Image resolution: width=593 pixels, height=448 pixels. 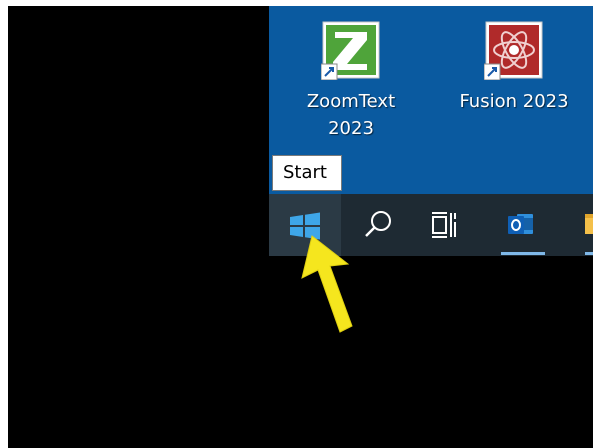 I want to click on zoomtext-label-line2: 2023, so click(x=351, y=128).